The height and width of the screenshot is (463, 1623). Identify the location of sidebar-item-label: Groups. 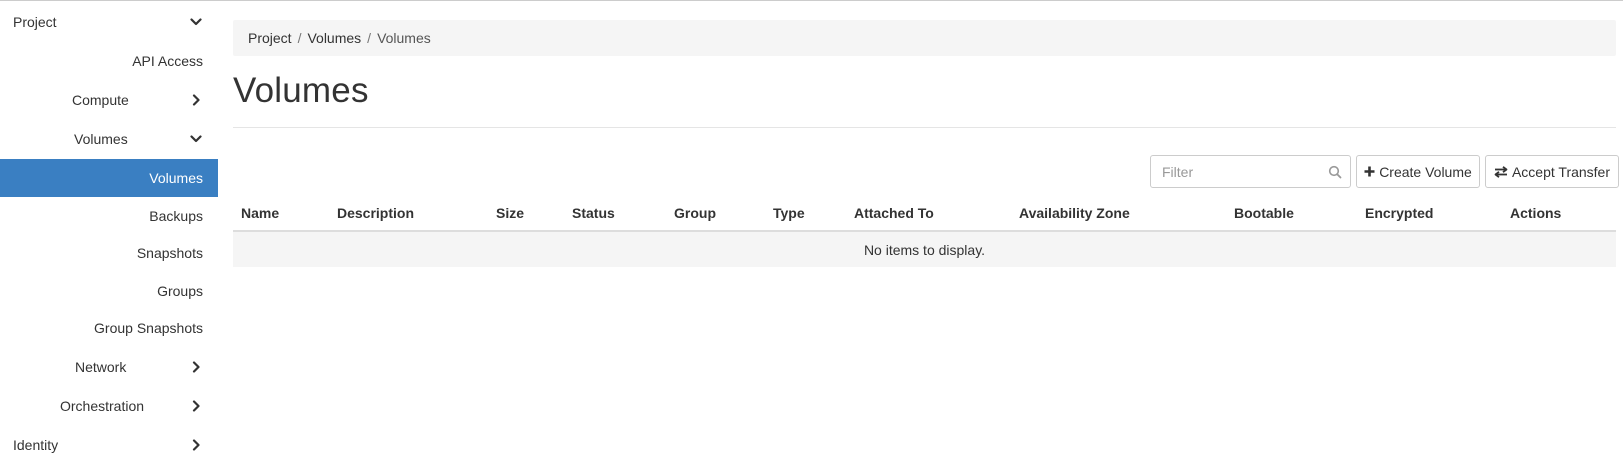
(180, 291).